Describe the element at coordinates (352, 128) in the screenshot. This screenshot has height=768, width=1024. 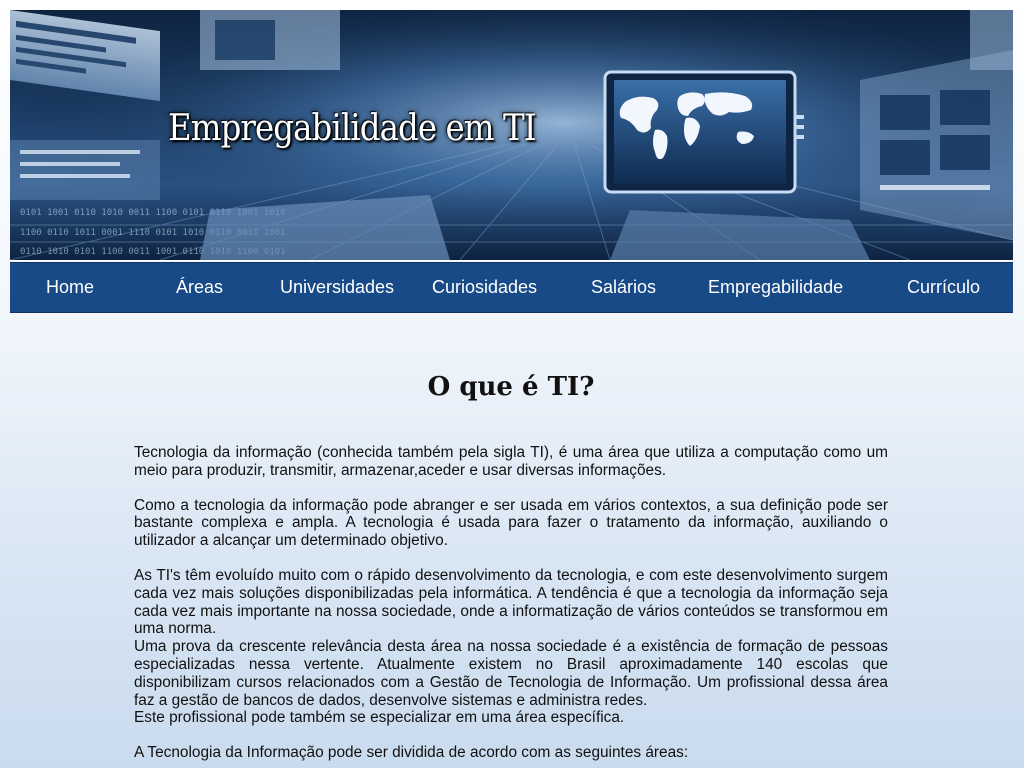
I see `site-title: Empregabilidade em TI` at that location.